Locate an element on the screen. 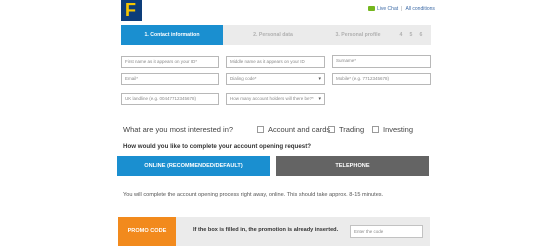 The height and width of the screenshot is (249, 553). interest-question: What are you most interested in? is located at coordinates (178, 129).